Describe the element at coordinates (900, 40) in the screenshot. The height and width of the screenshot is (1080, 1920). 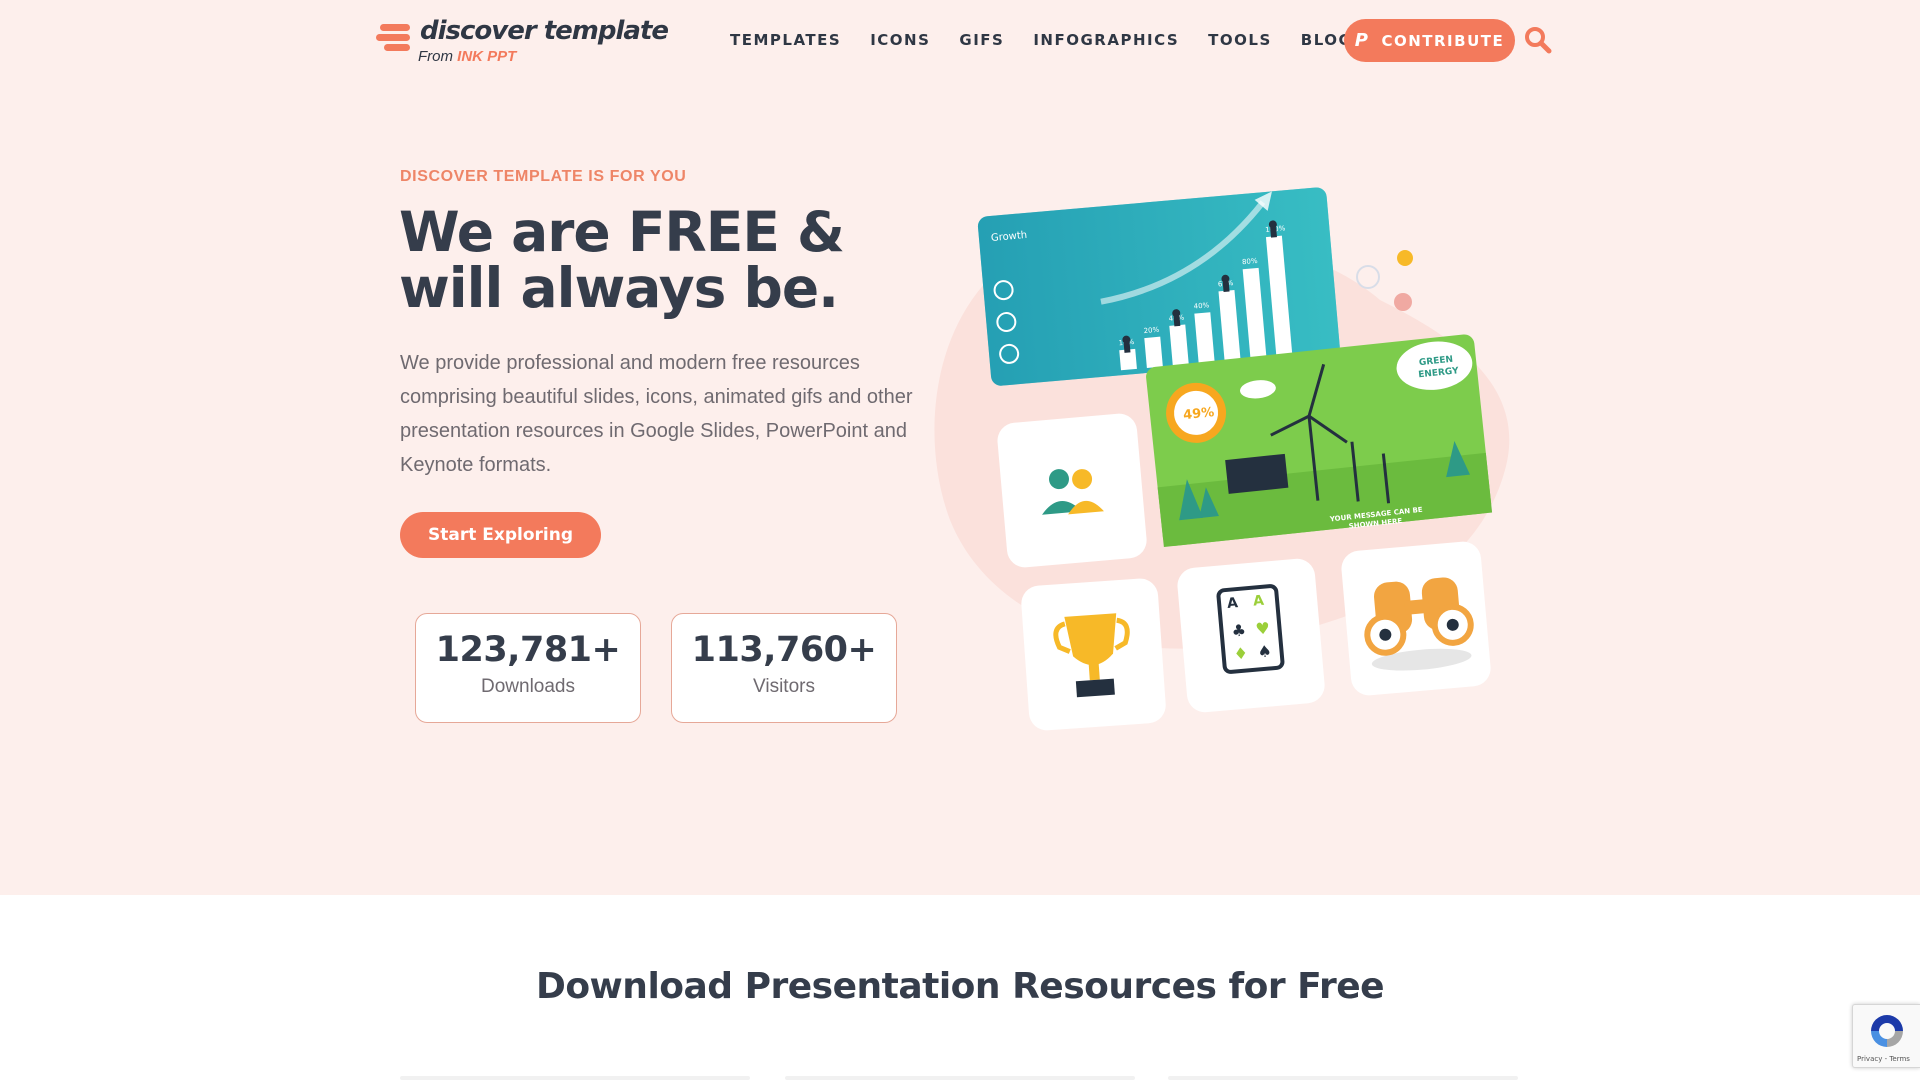
I see `nav-icons: ICONS` at that location.